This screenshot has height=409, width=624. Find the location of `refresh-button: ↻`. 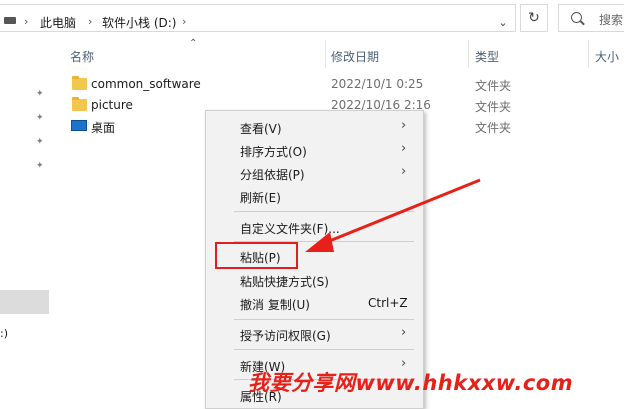

refresh-button: ↻ is located at coordinates (534, 18).